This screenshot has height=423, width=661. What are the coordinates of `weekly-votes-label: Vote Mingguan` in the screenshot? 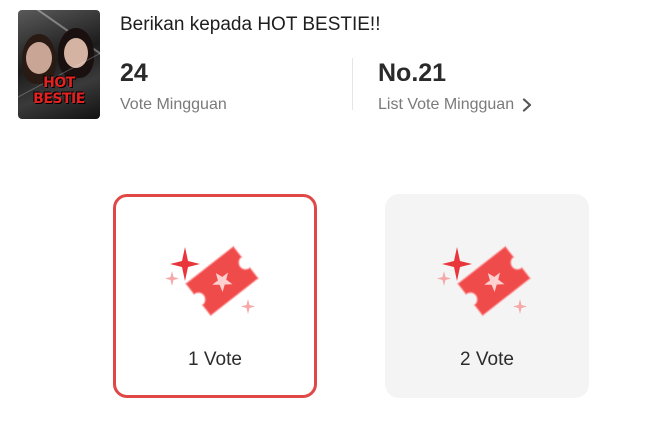 It's located at (173, 104).